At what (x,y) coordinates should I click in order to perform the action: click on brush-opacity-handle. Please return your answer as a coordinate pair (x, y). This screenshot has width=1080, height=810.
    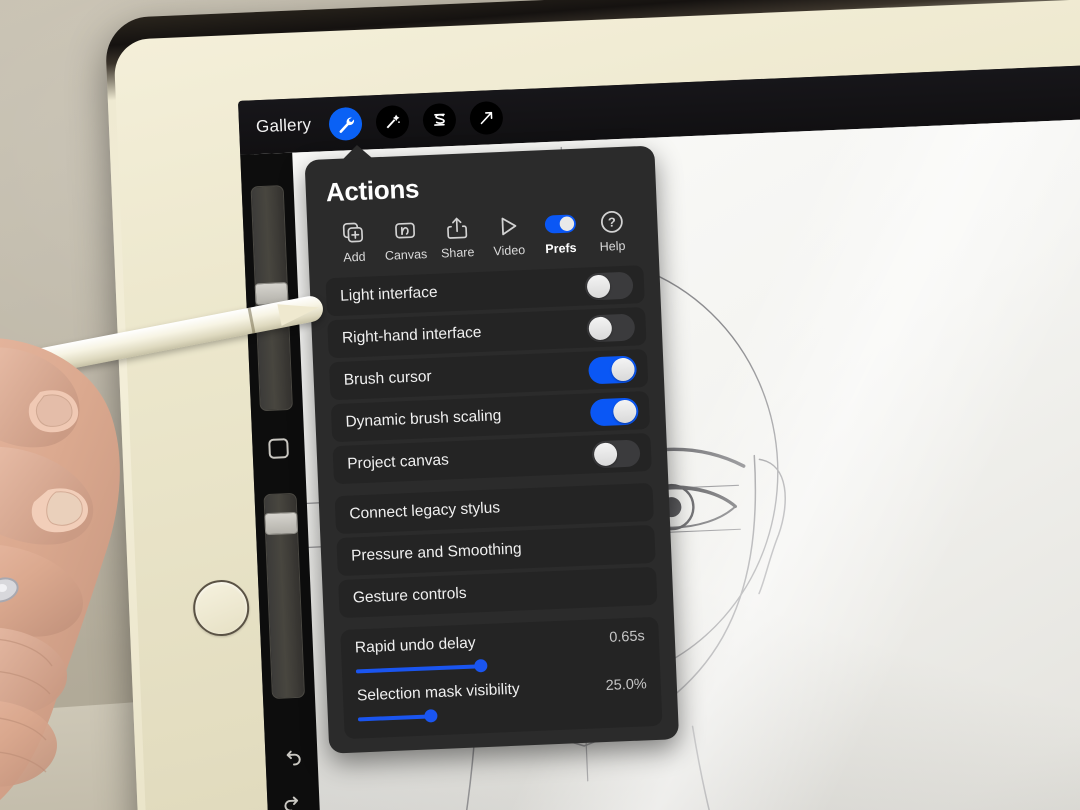
    Looking at the image, I should click on (281, 523).